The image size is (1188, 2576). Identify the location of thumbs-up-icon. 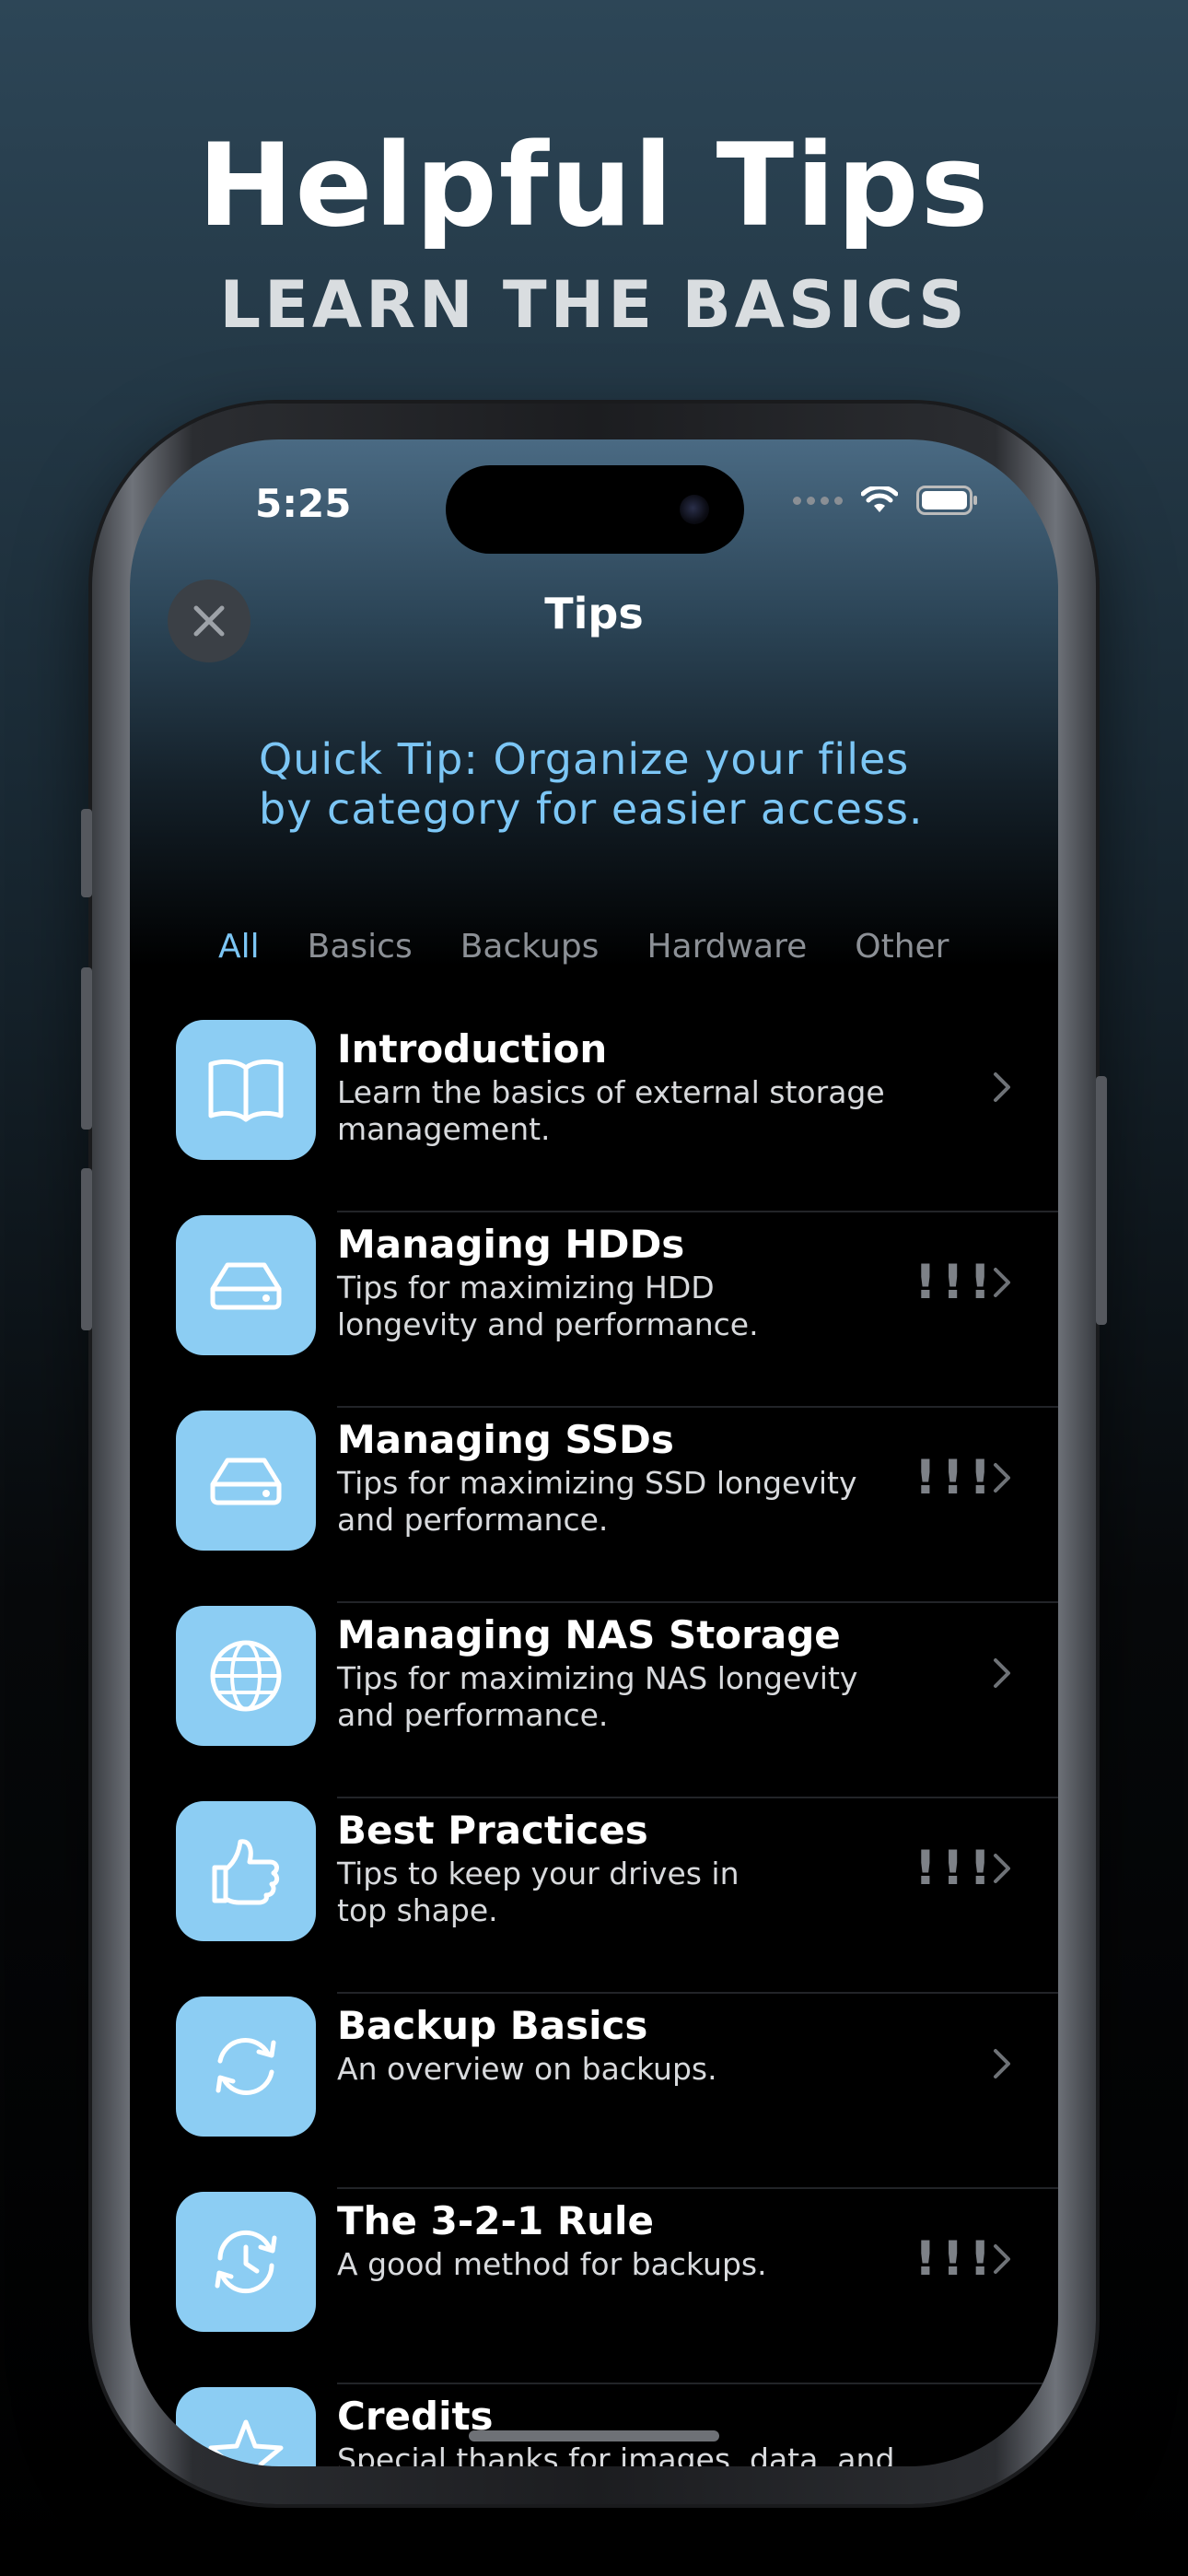
(246, 1872).